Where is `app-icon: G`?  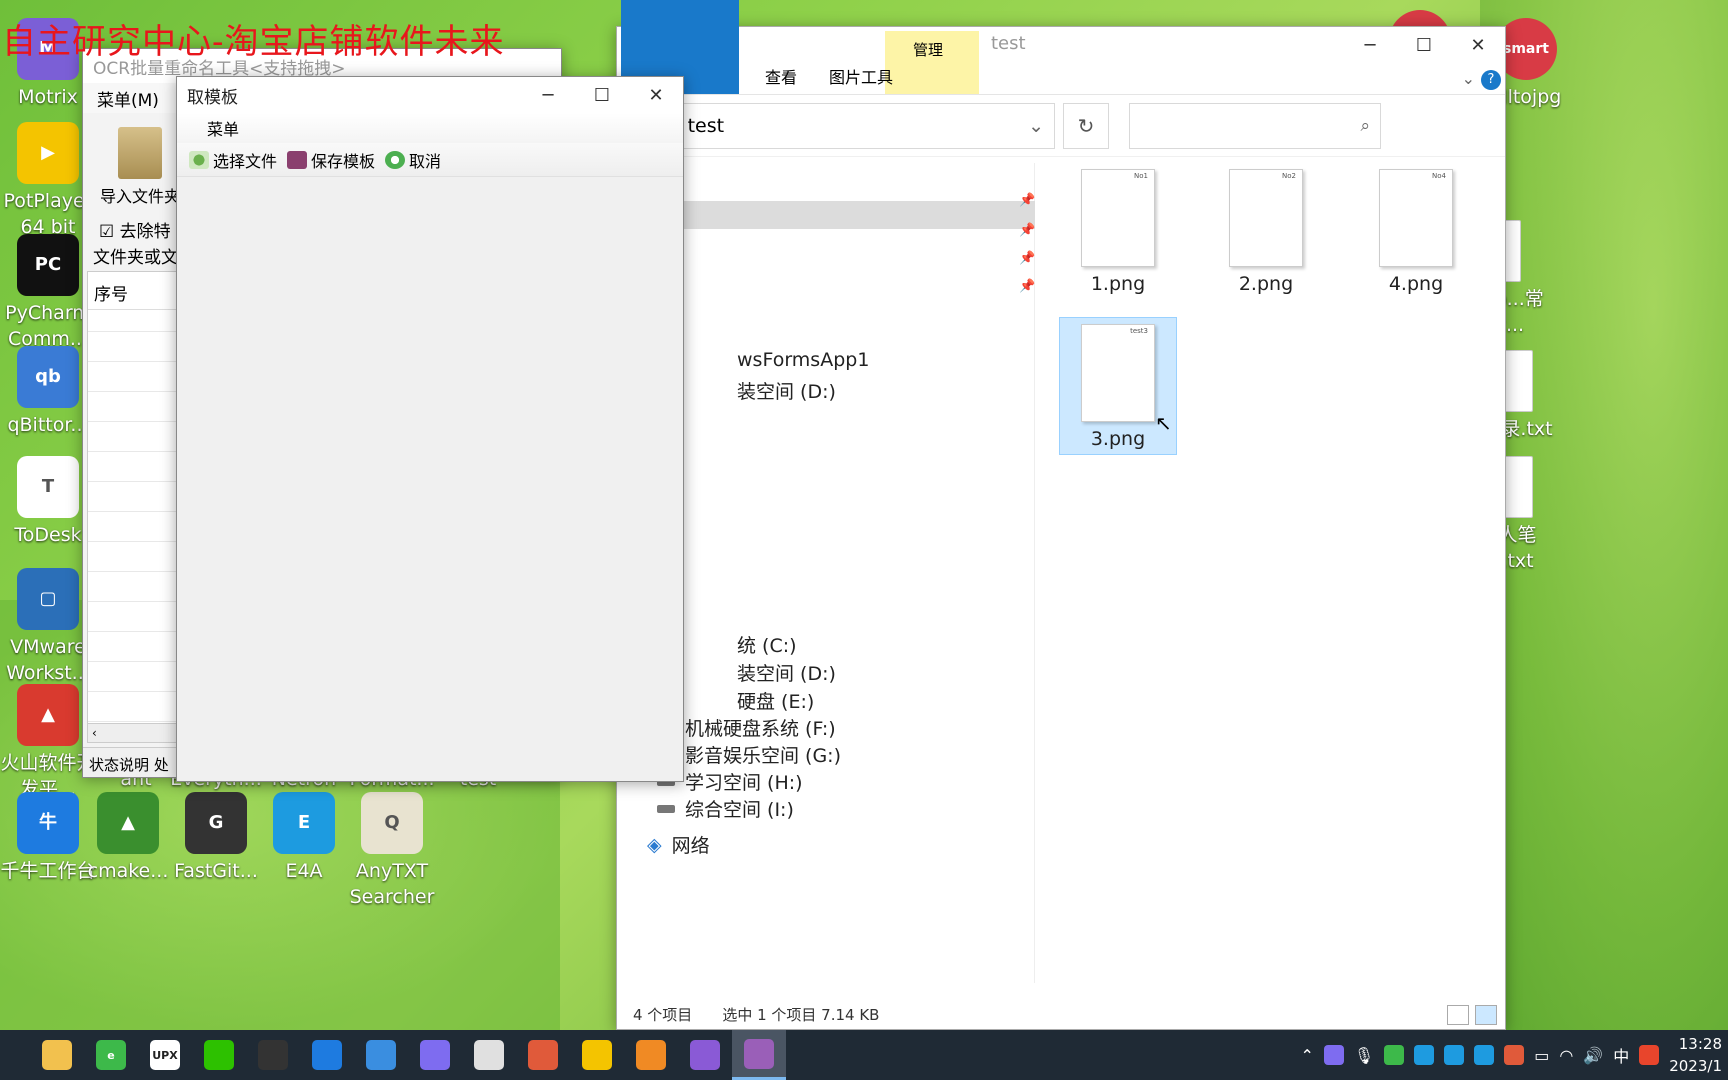 app-icon: G is located at coordinates (216, 823).